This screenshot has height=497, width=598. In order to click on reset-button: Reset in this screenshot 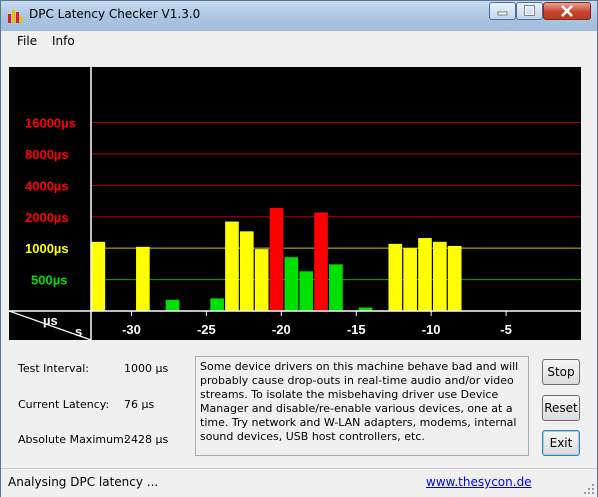, I will do `click(561, 408)`.